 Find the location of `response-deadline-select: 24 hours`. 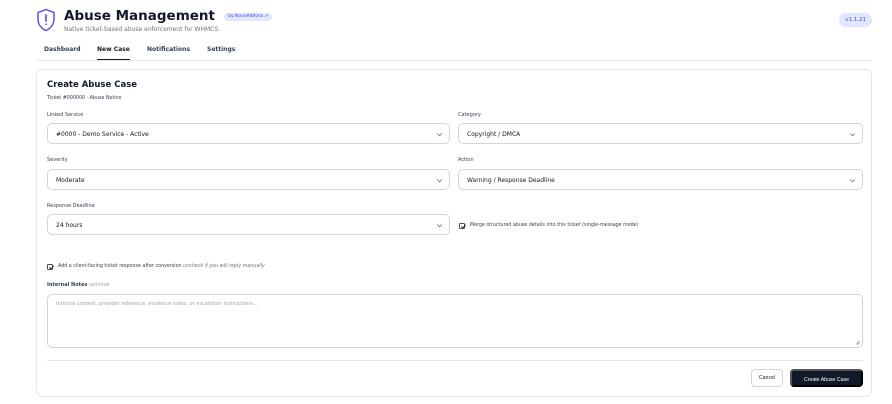

response-deadline-select: 24 hours is located at coordinates (248, 224).